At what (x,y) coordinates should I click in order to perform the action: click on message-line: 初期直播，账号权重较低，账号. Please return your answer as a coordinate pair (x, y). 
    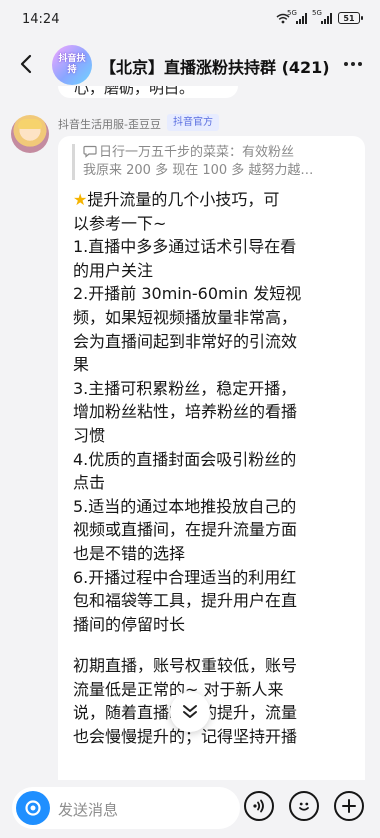
    Looking at the image, I should click on (185, 666).